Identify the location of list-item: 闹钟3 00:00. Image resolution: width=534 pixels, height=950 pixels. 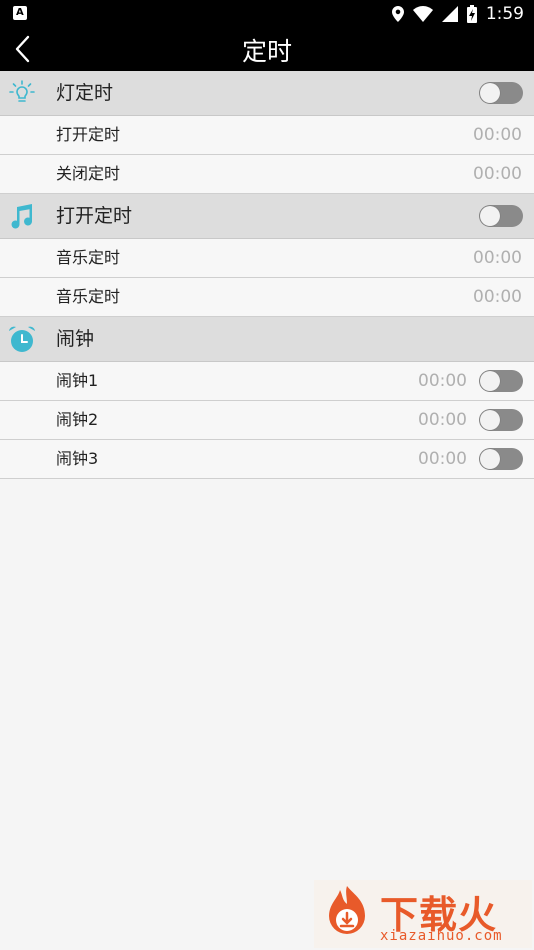
(267, 459).